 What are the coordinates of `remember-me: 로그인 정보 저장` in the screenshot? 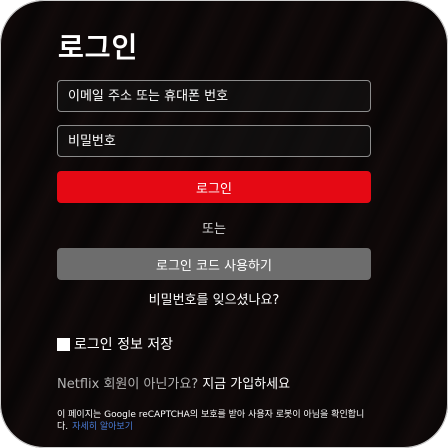 It's located at (115, 344).